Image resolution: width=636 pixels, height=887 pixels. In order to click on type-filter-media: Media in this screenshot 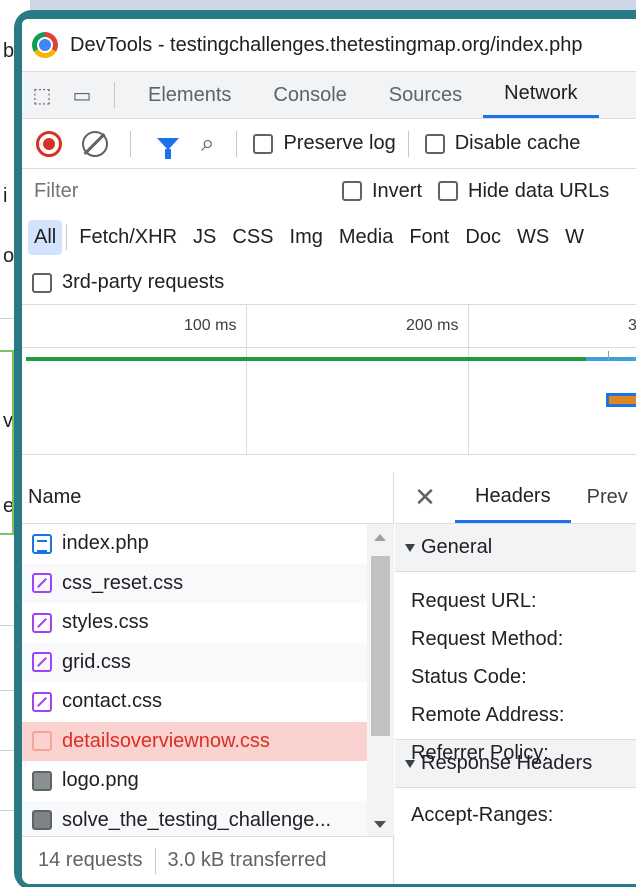, I will do `click(366, 237)`.